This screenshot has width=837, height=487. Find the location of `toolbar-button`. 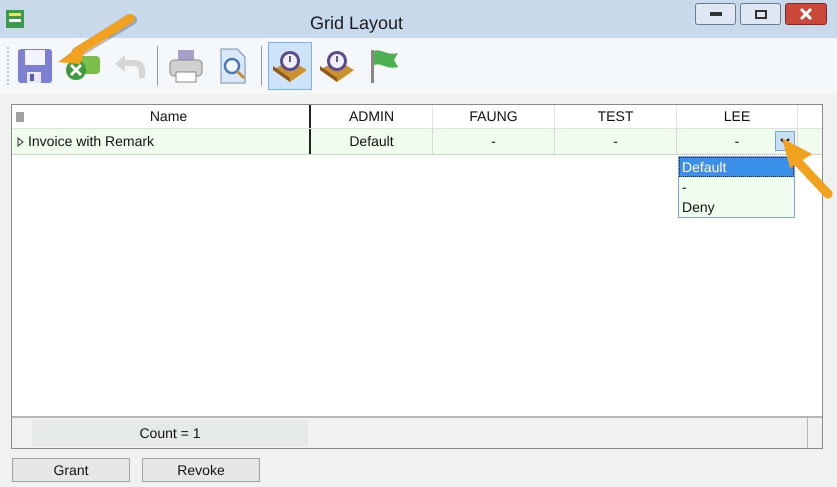

toolbar-button is located at coordinates (290, 66).